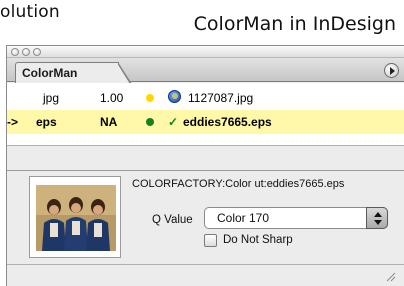 This screenshot has width=404, height=286. I want to click on list-empty-area, so click(205, 158).